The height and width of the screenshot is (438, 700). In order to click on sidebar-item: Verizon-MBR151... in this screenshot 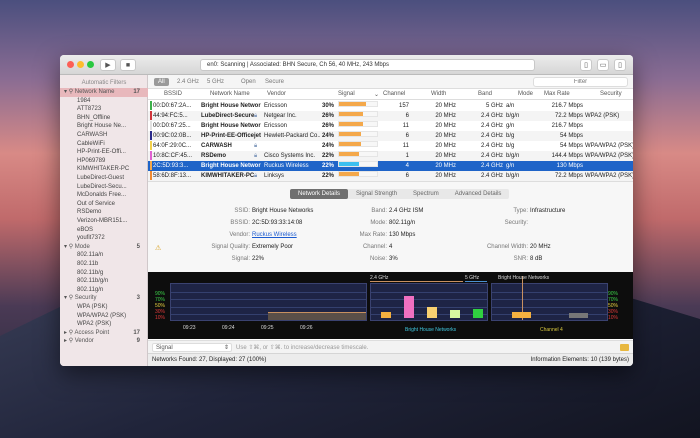, I will do `click(104, 221)`.